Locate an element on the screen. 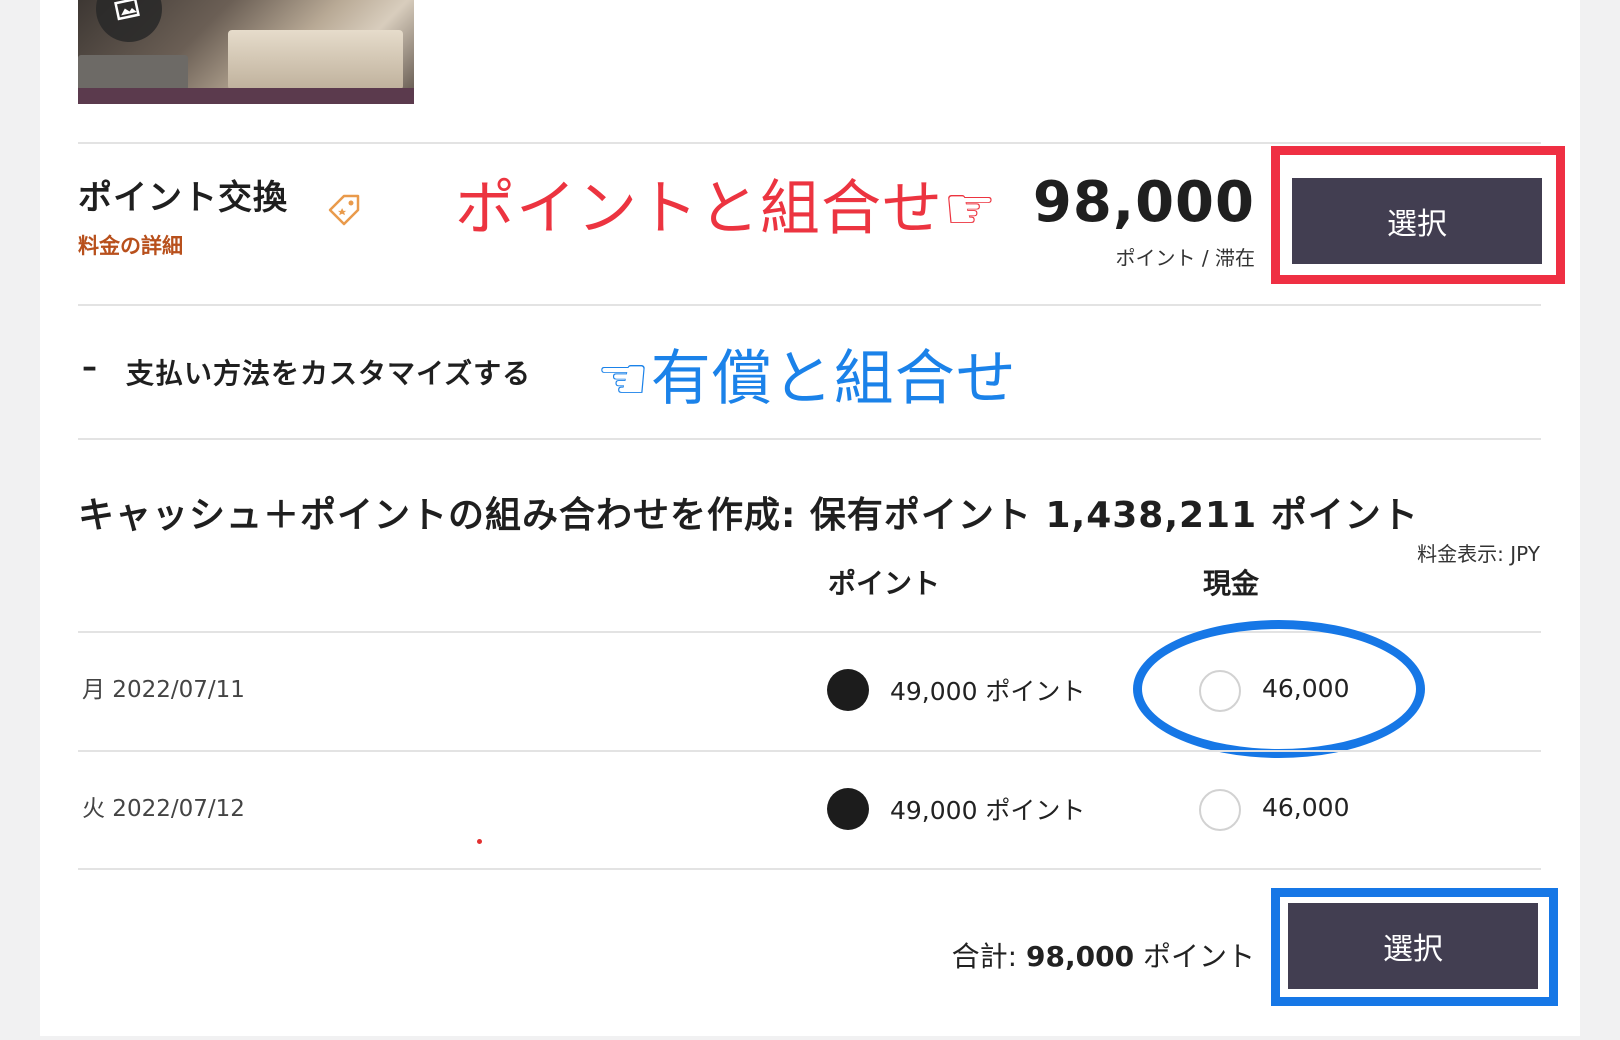 This screenshot has width=1620, height=1040. annotation-blue: ☜有償と組合せ is located at coordinates (806, 379).